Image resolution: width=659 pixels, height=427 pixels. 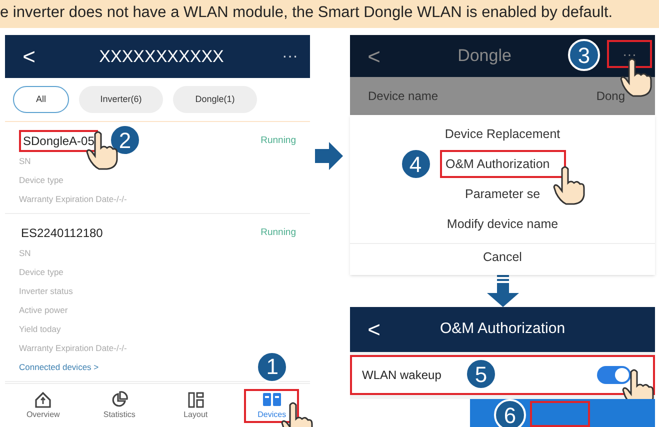 I want to click on menu-item: O&M Authorization, so click(x=503, y=164).